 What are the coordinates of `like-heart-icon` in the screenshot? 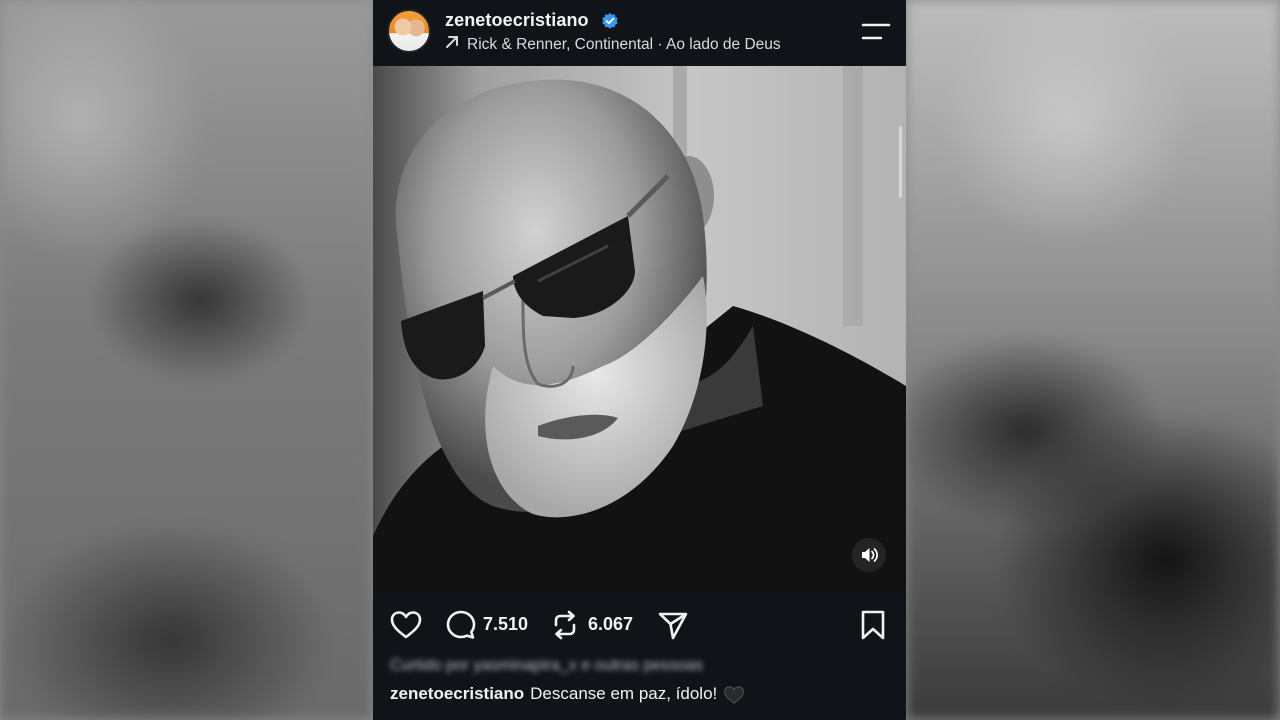 It's located at (406, 625).